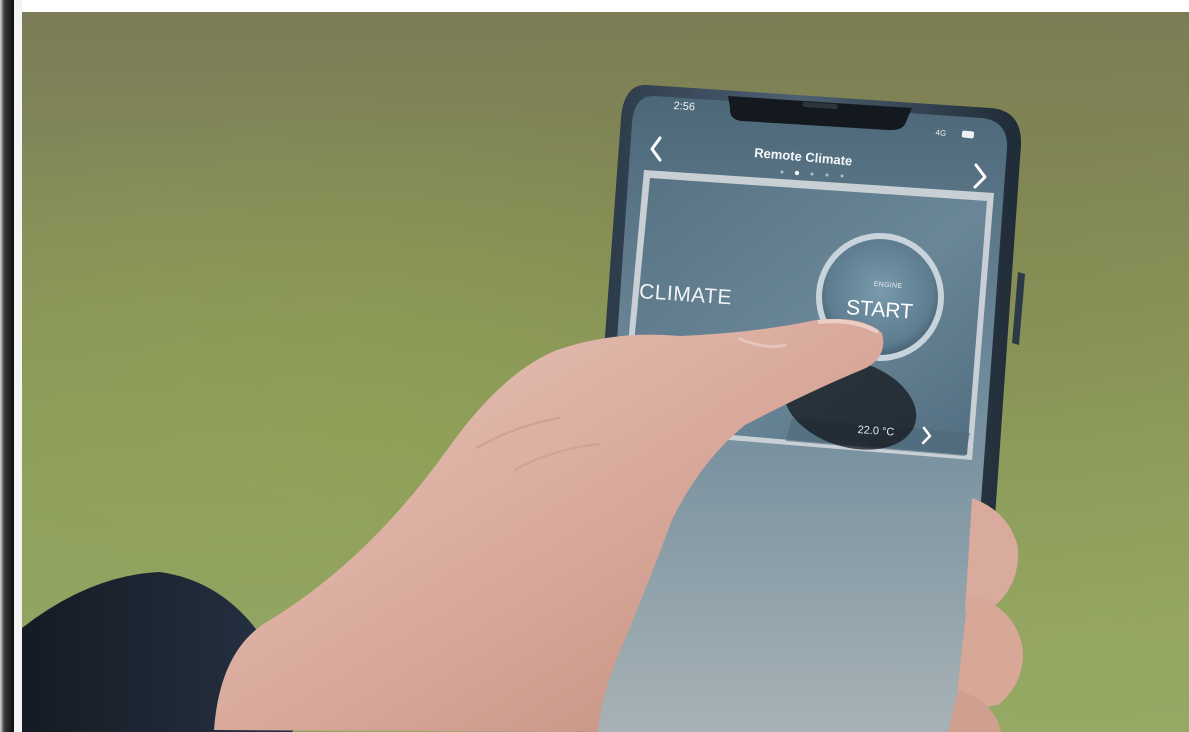  What do you see at coordinates (656, 149) in the screenshot?
I see `back-button` at bounding box center [656, 149].